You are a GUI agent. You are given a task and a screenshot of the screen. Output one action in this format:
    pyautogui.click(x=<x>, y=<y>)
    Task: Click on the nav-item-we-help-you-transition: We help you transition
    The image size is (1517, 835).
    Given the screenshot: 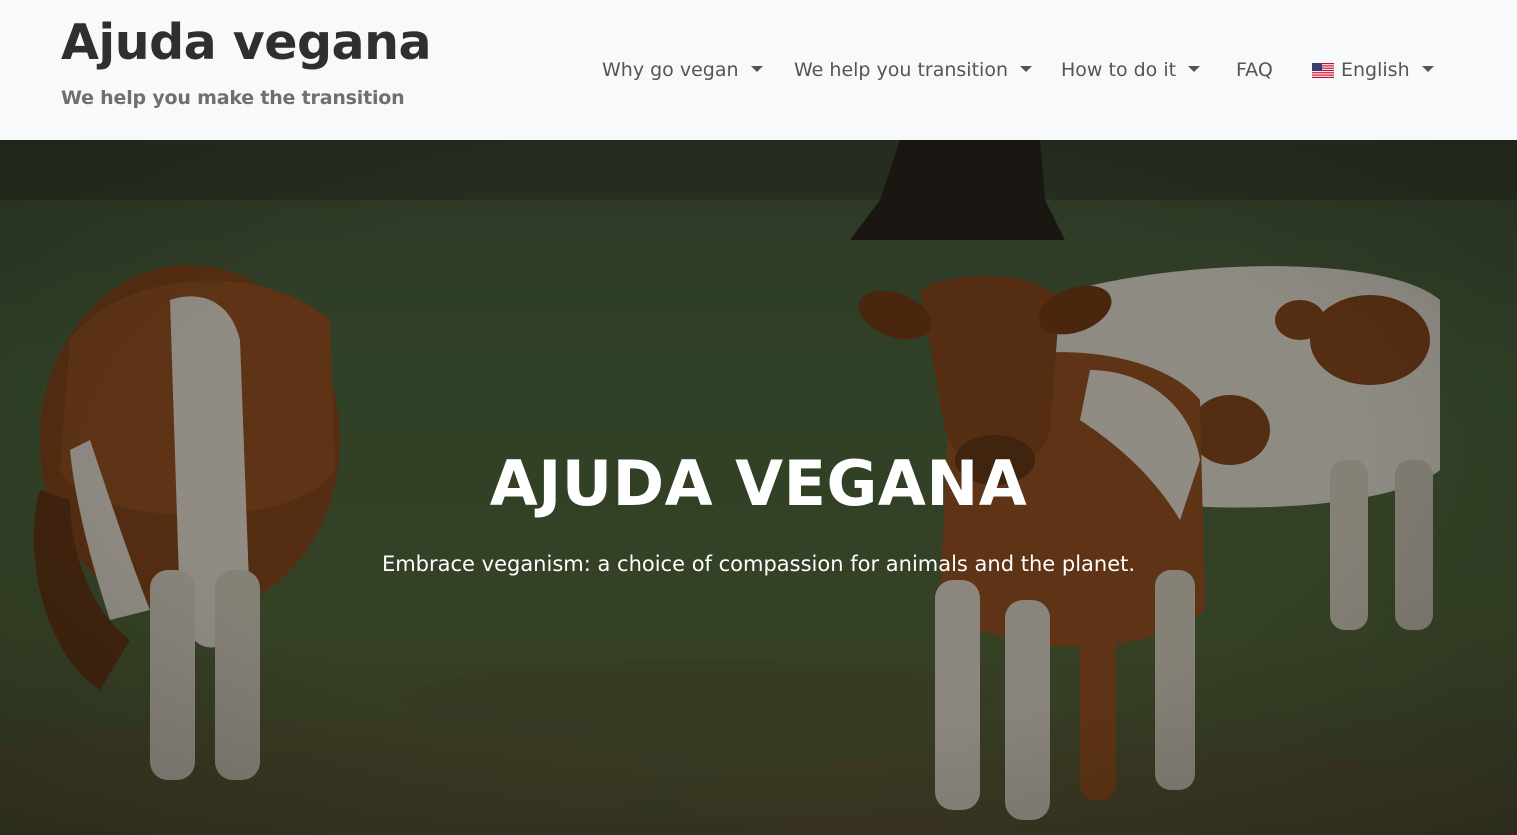 What is the action you would take?
    pyautogui.click(x=913, y=70)
    